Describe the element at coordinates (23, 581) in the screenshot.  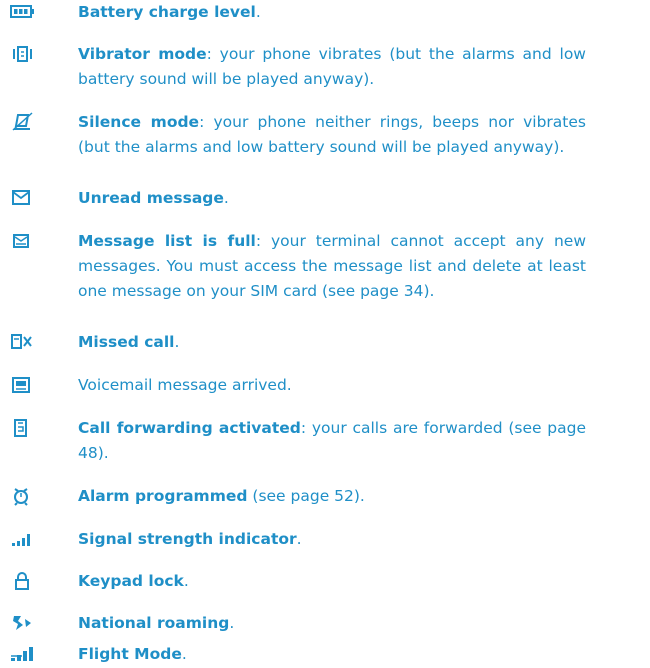
I see `padlock-icon` at that location.